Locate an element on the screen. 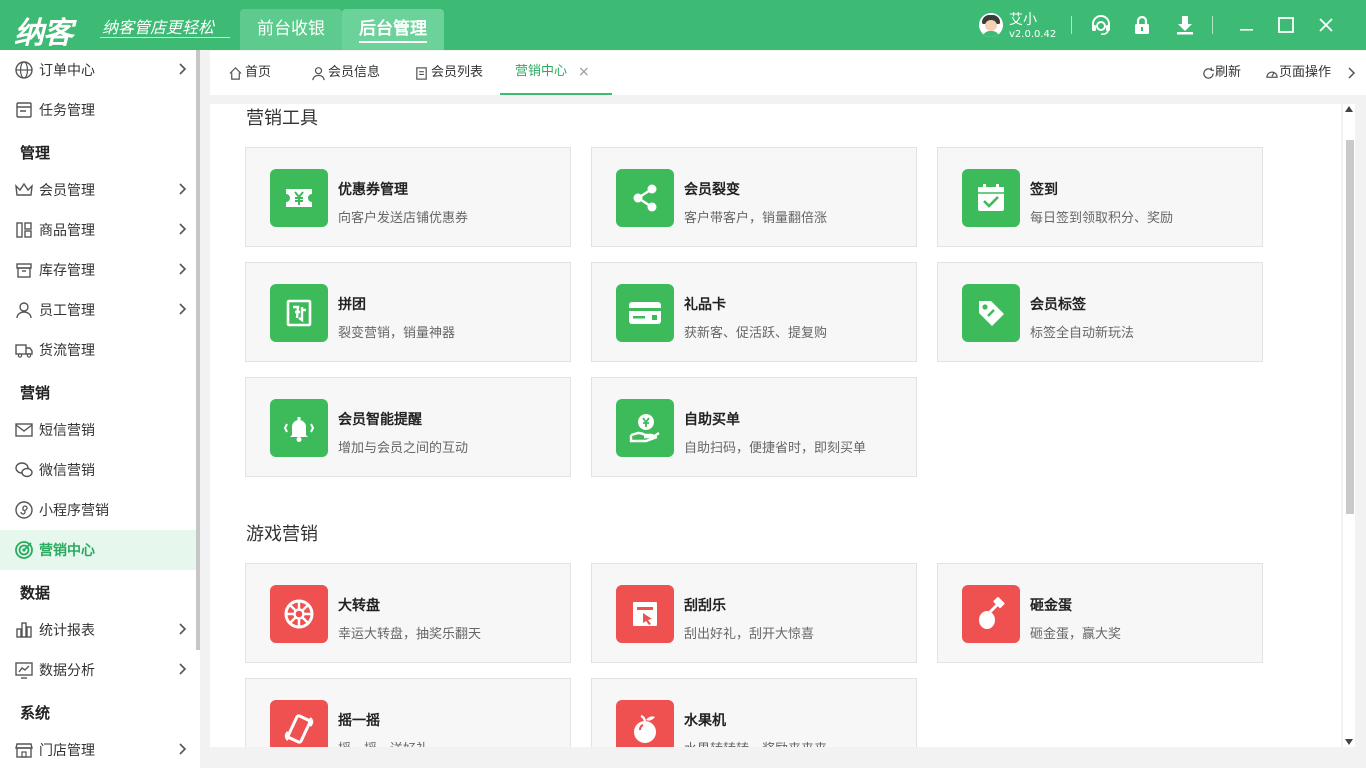  sidebar-section-management: 管理 is located at coordinates (35, 153).